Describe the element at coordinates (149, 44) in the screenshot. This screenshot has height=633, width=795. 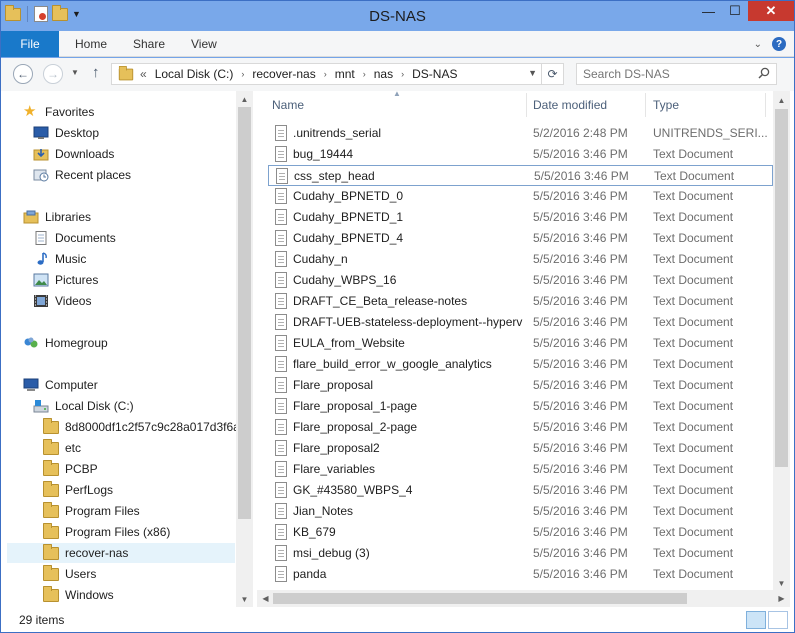
I see `tab-share: Share` at that location.